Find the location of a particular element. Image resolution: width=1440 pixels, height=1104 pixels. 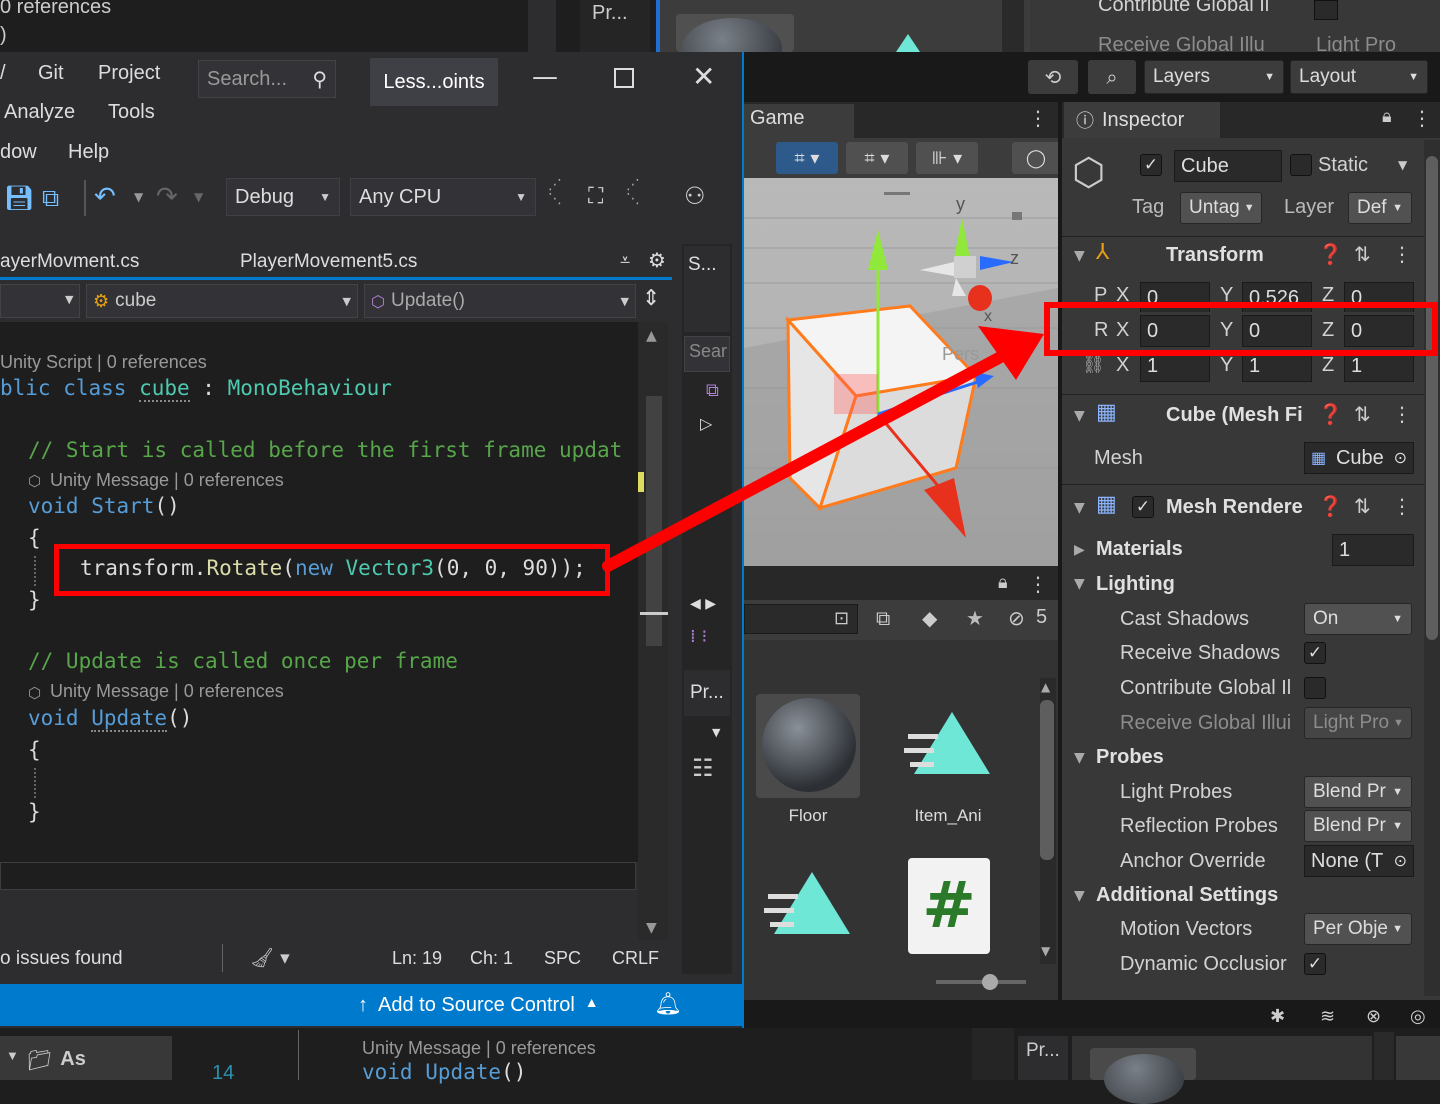

split-editor-icon: ⇕ is located at coordinates (651, 298).